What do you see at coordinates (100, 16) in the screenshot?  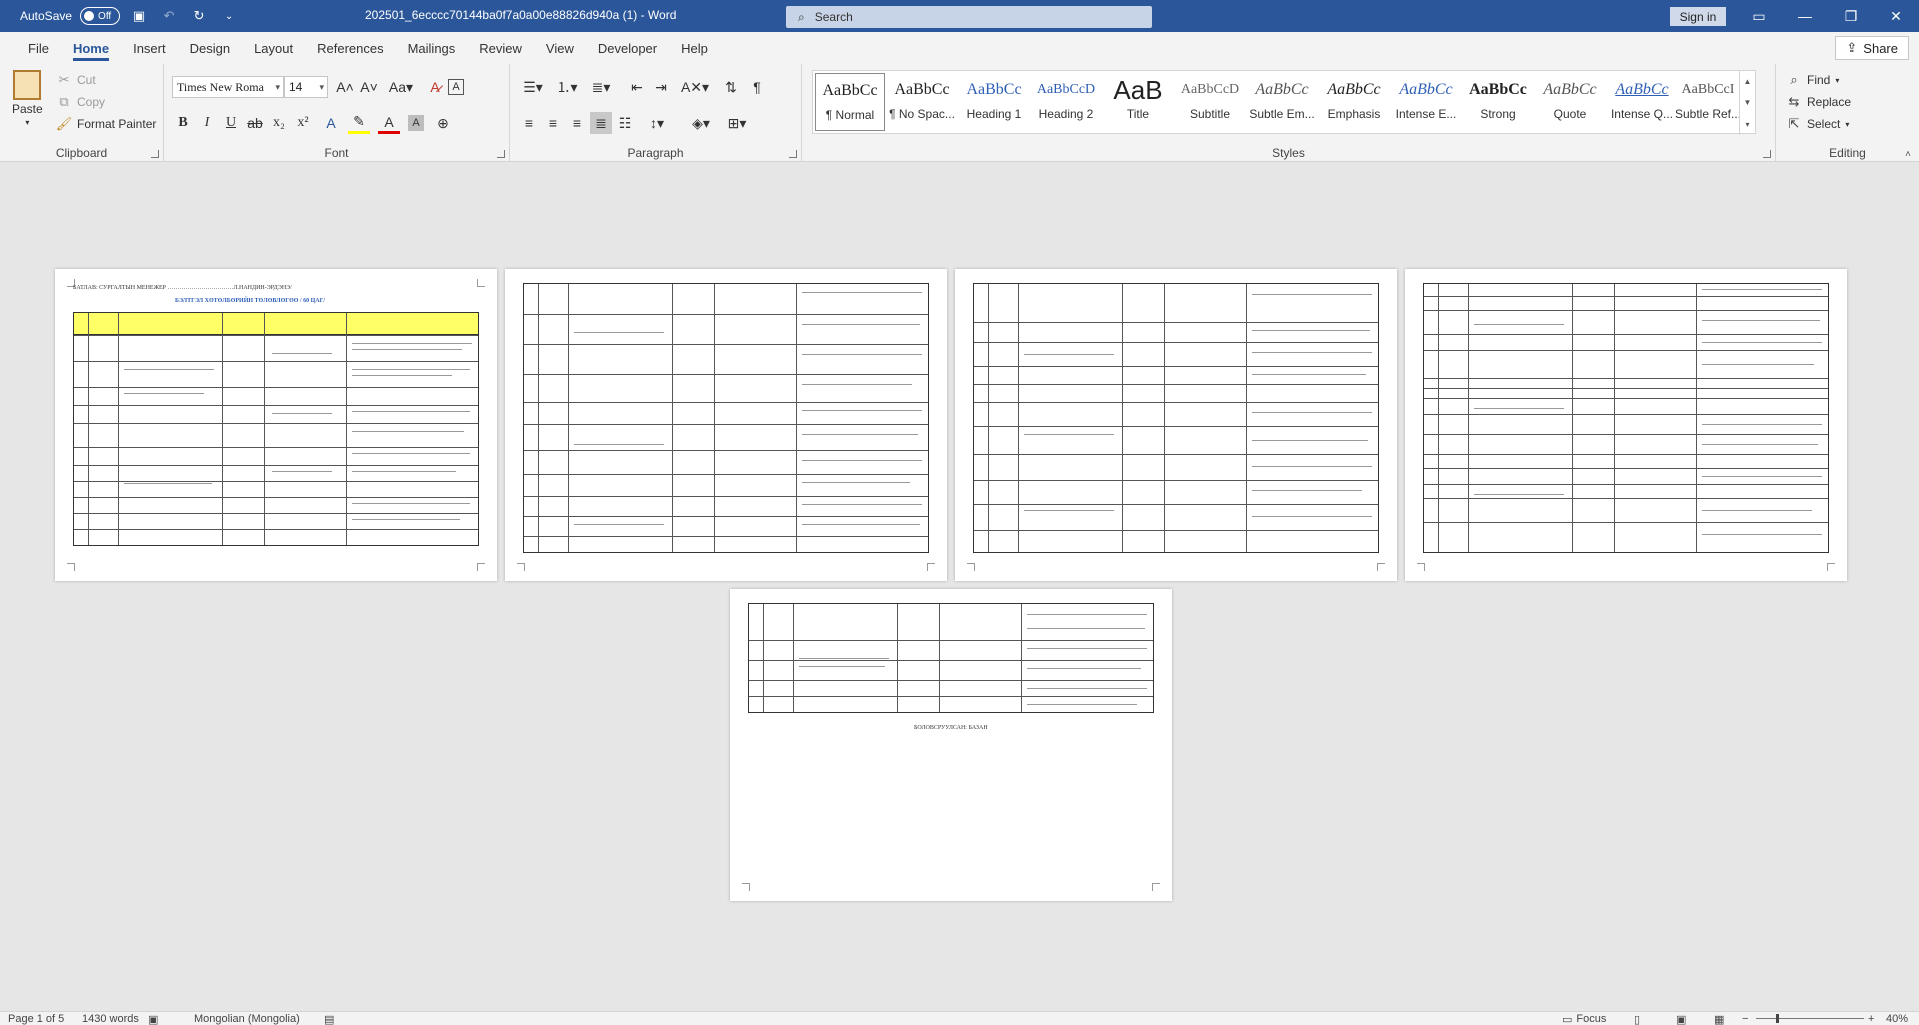 I see `autosave-toggle: Off` at bounding box center [100, 16].